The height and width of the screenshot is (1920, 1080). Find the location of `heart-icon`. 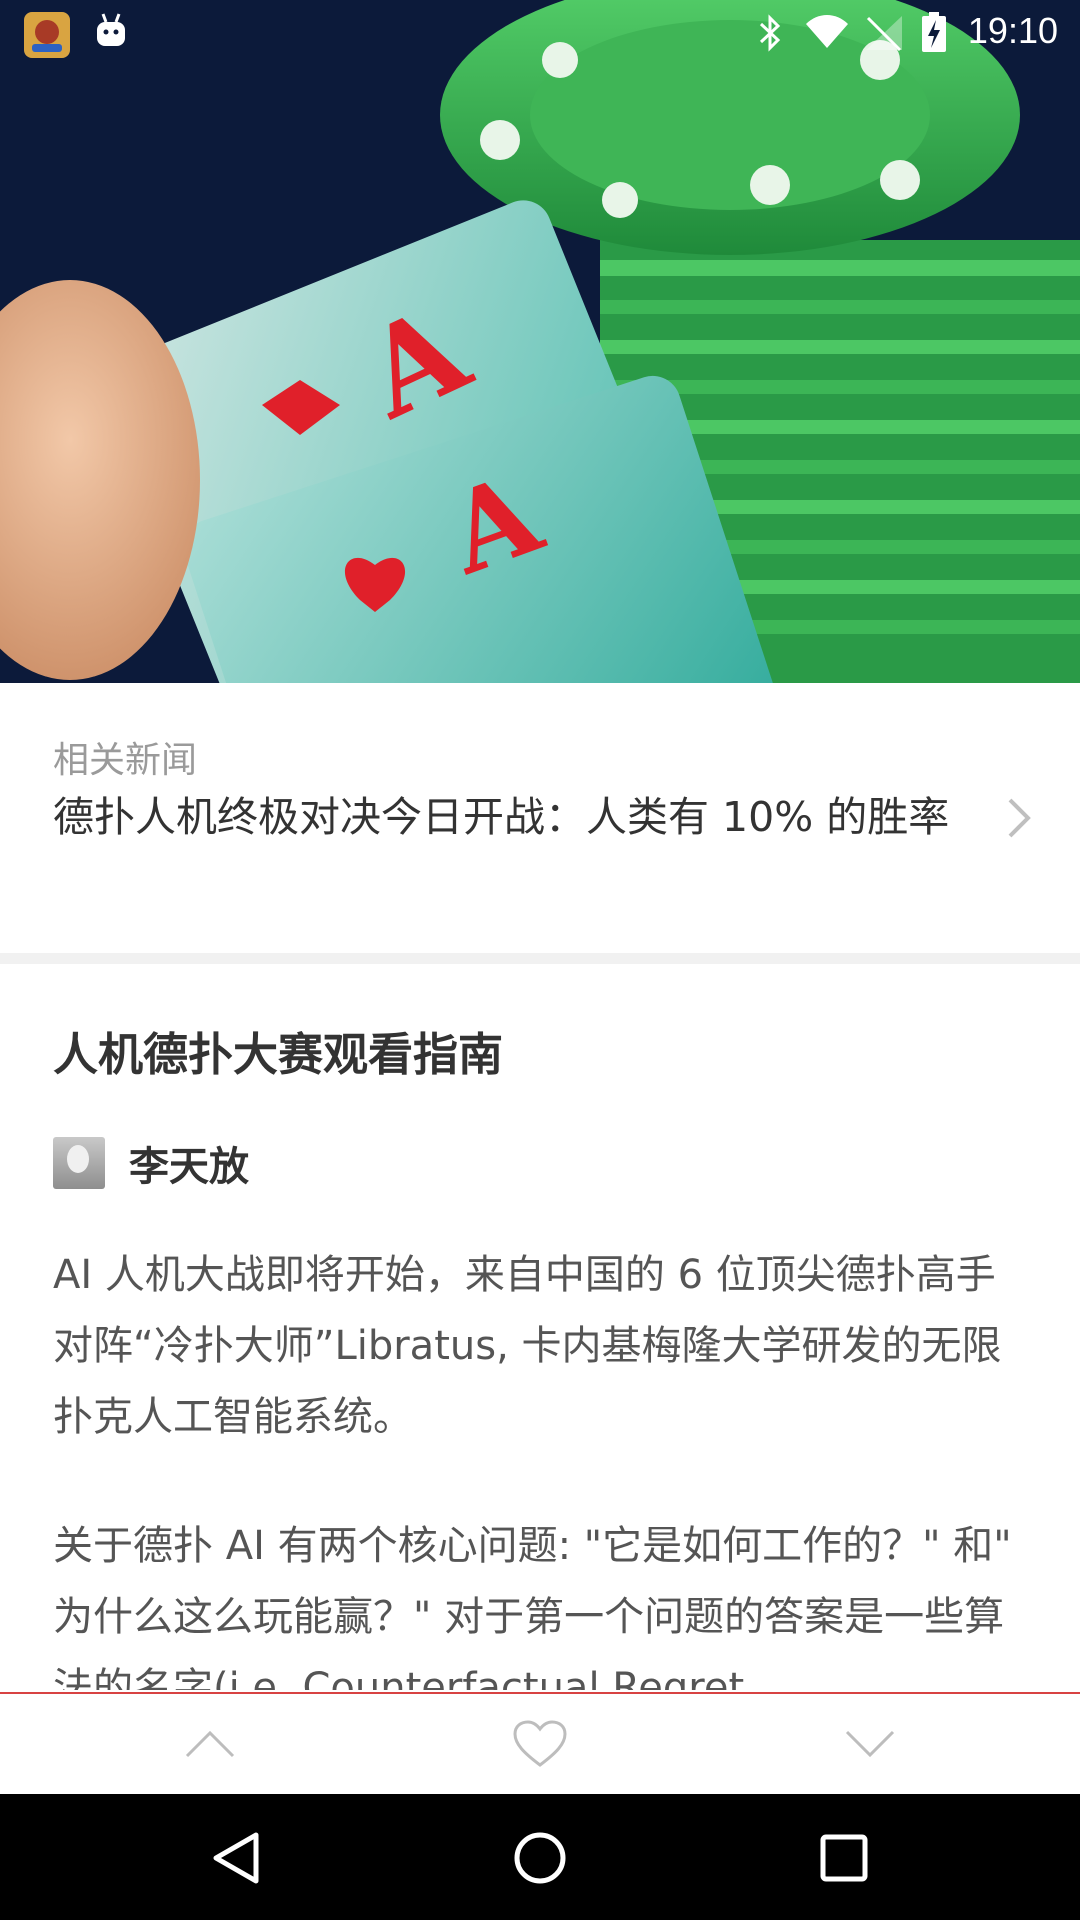

heart-icon is located at coordinates (540, 1743).